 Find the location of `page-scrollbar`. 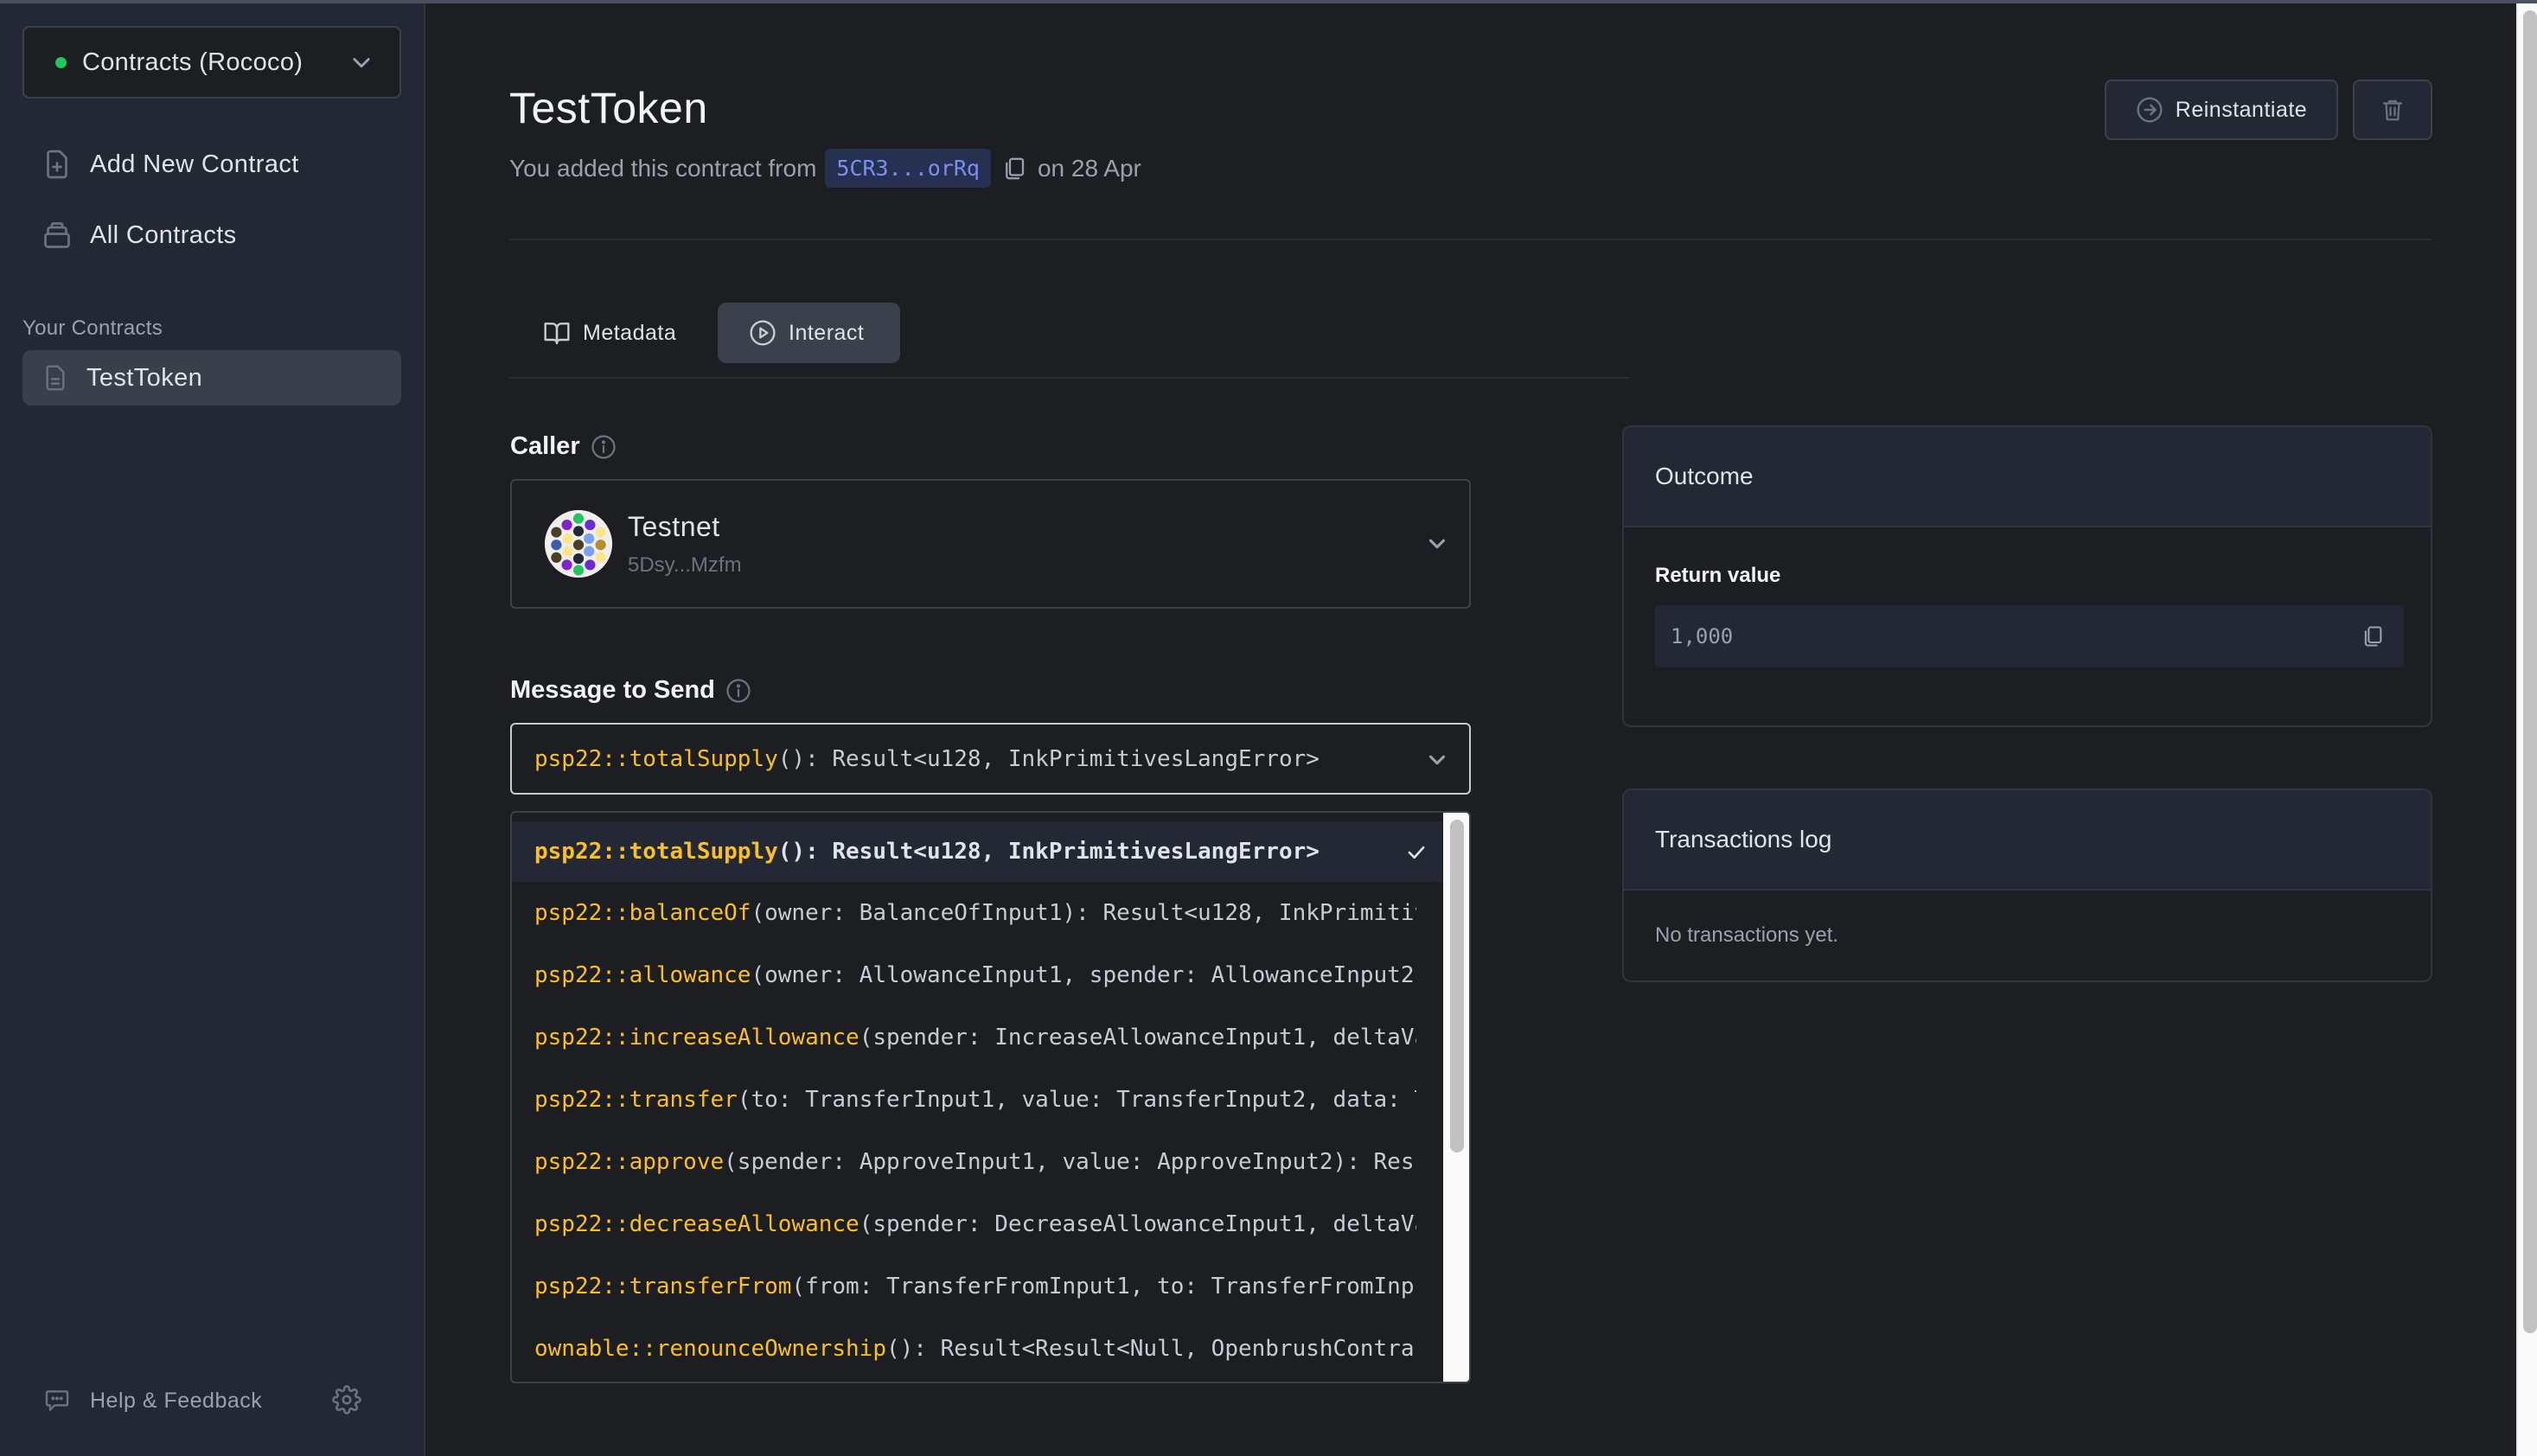

page-scrollbar is located at coordinates (2526, 730).